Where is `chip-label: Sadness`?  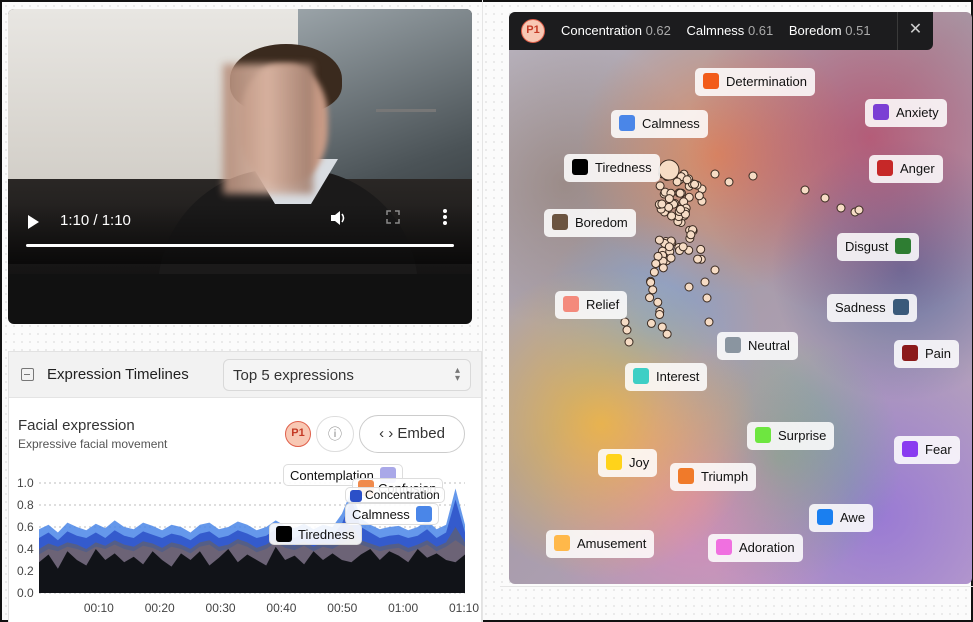
chip-label: Sadness is located at coordinates (860, 307).